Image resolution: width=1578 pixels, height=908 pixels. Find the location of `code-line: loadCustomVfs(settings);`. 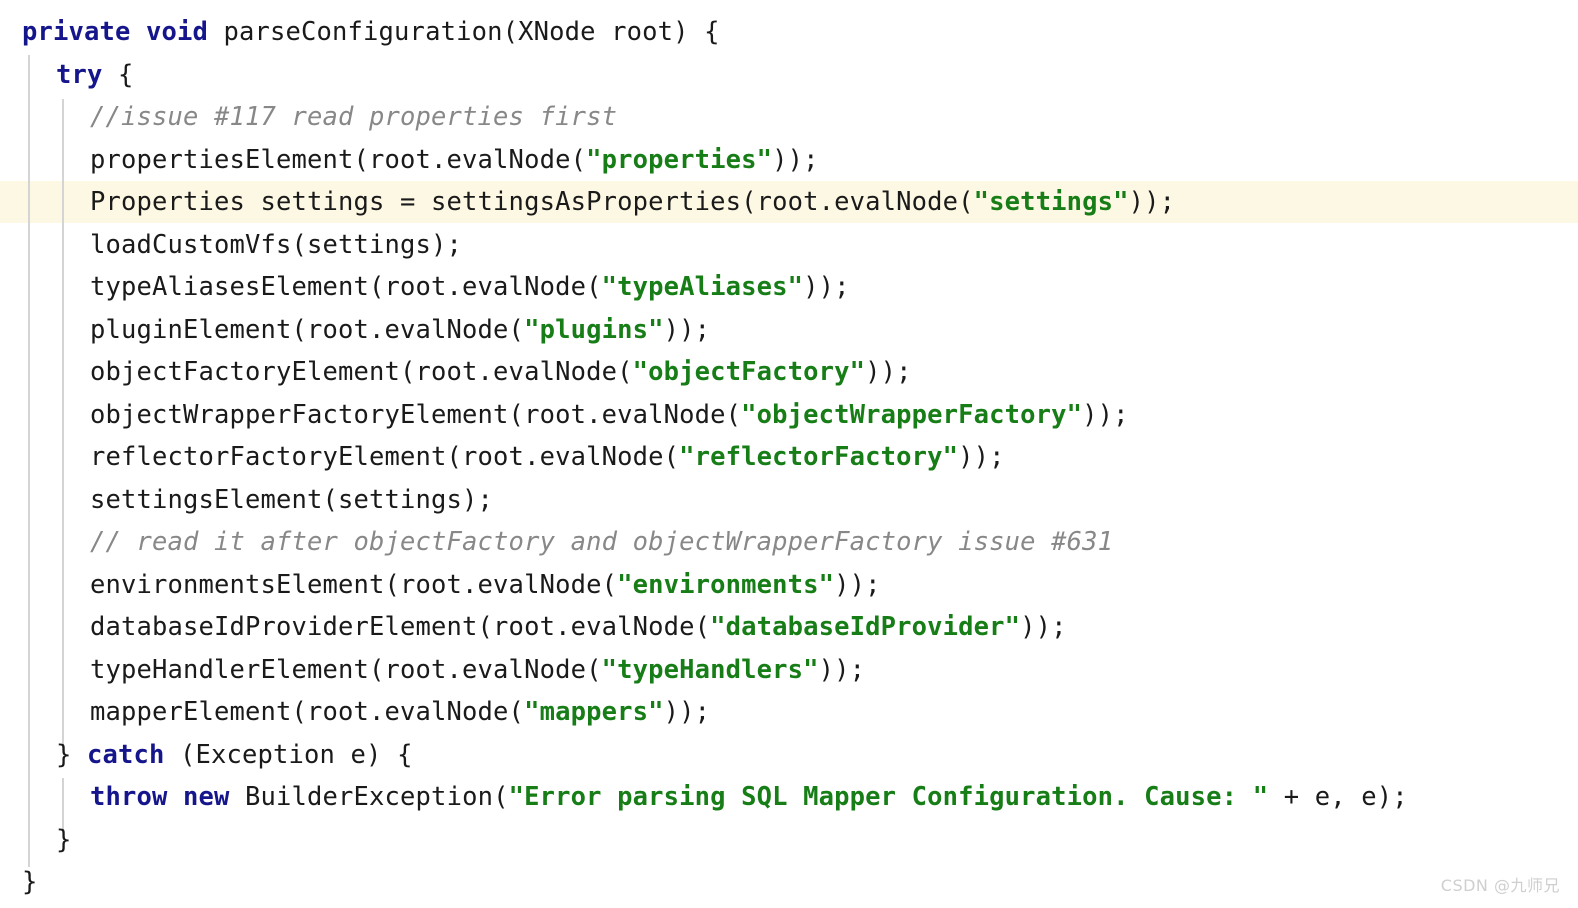

code-line: loadCustomVfs(settings); is located at coordinates (789, 245).